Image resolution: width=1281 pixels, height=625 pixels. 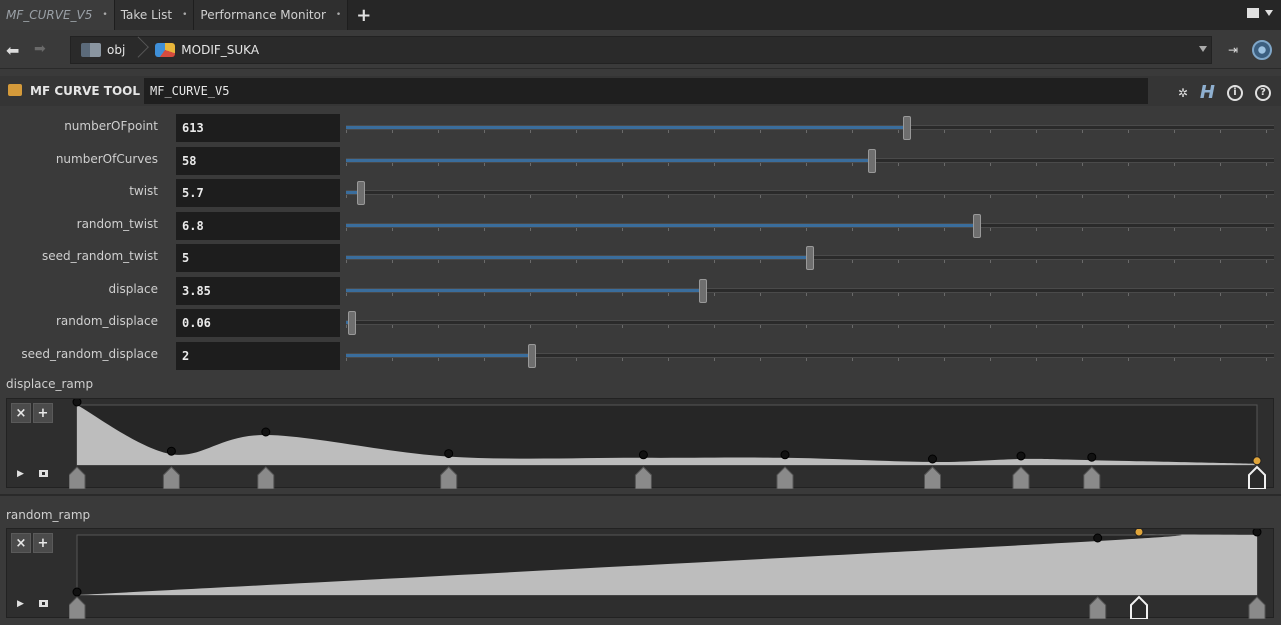 I want to click on breadcrumb-obj: obj, so click(x=103, y=50).